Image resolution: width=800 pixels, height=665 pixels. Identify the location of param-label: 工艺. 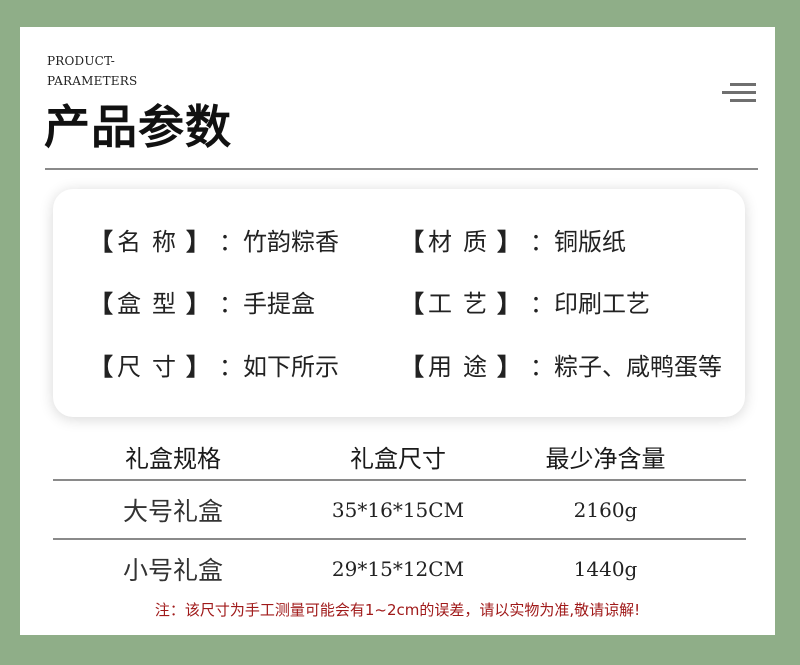
(463, 304).